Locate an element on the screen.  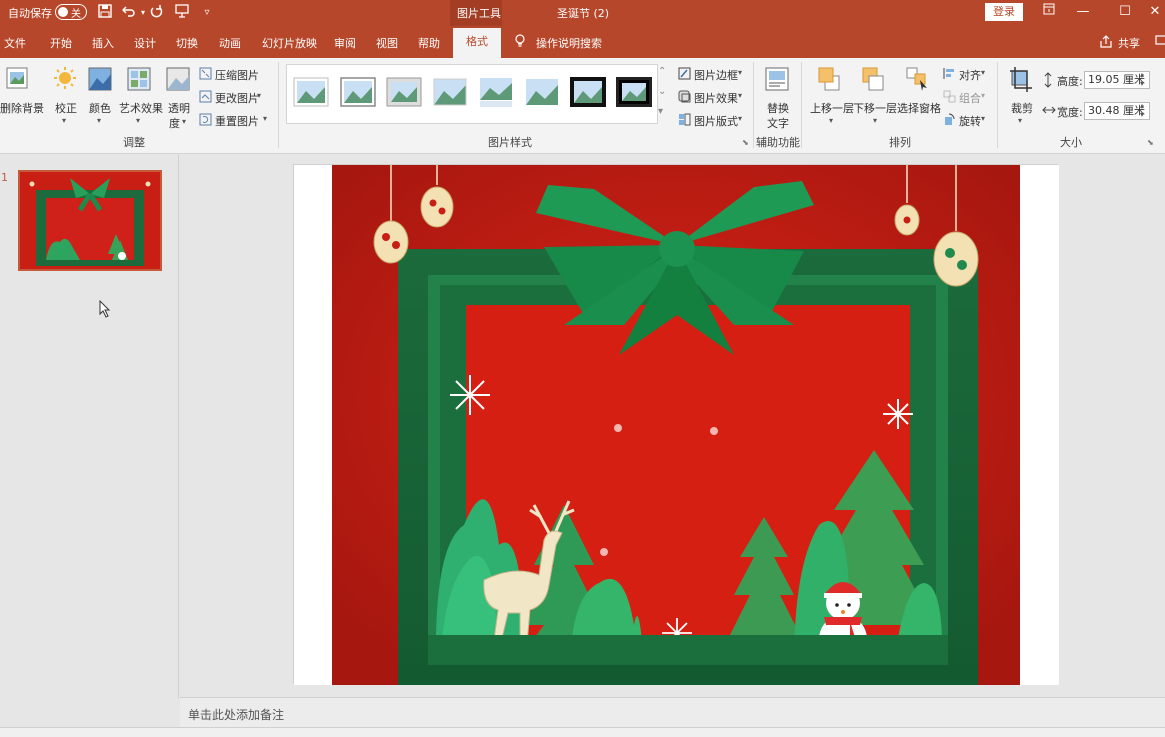
picture-border-label: 图片边框 is located at coordinates (716, 75).